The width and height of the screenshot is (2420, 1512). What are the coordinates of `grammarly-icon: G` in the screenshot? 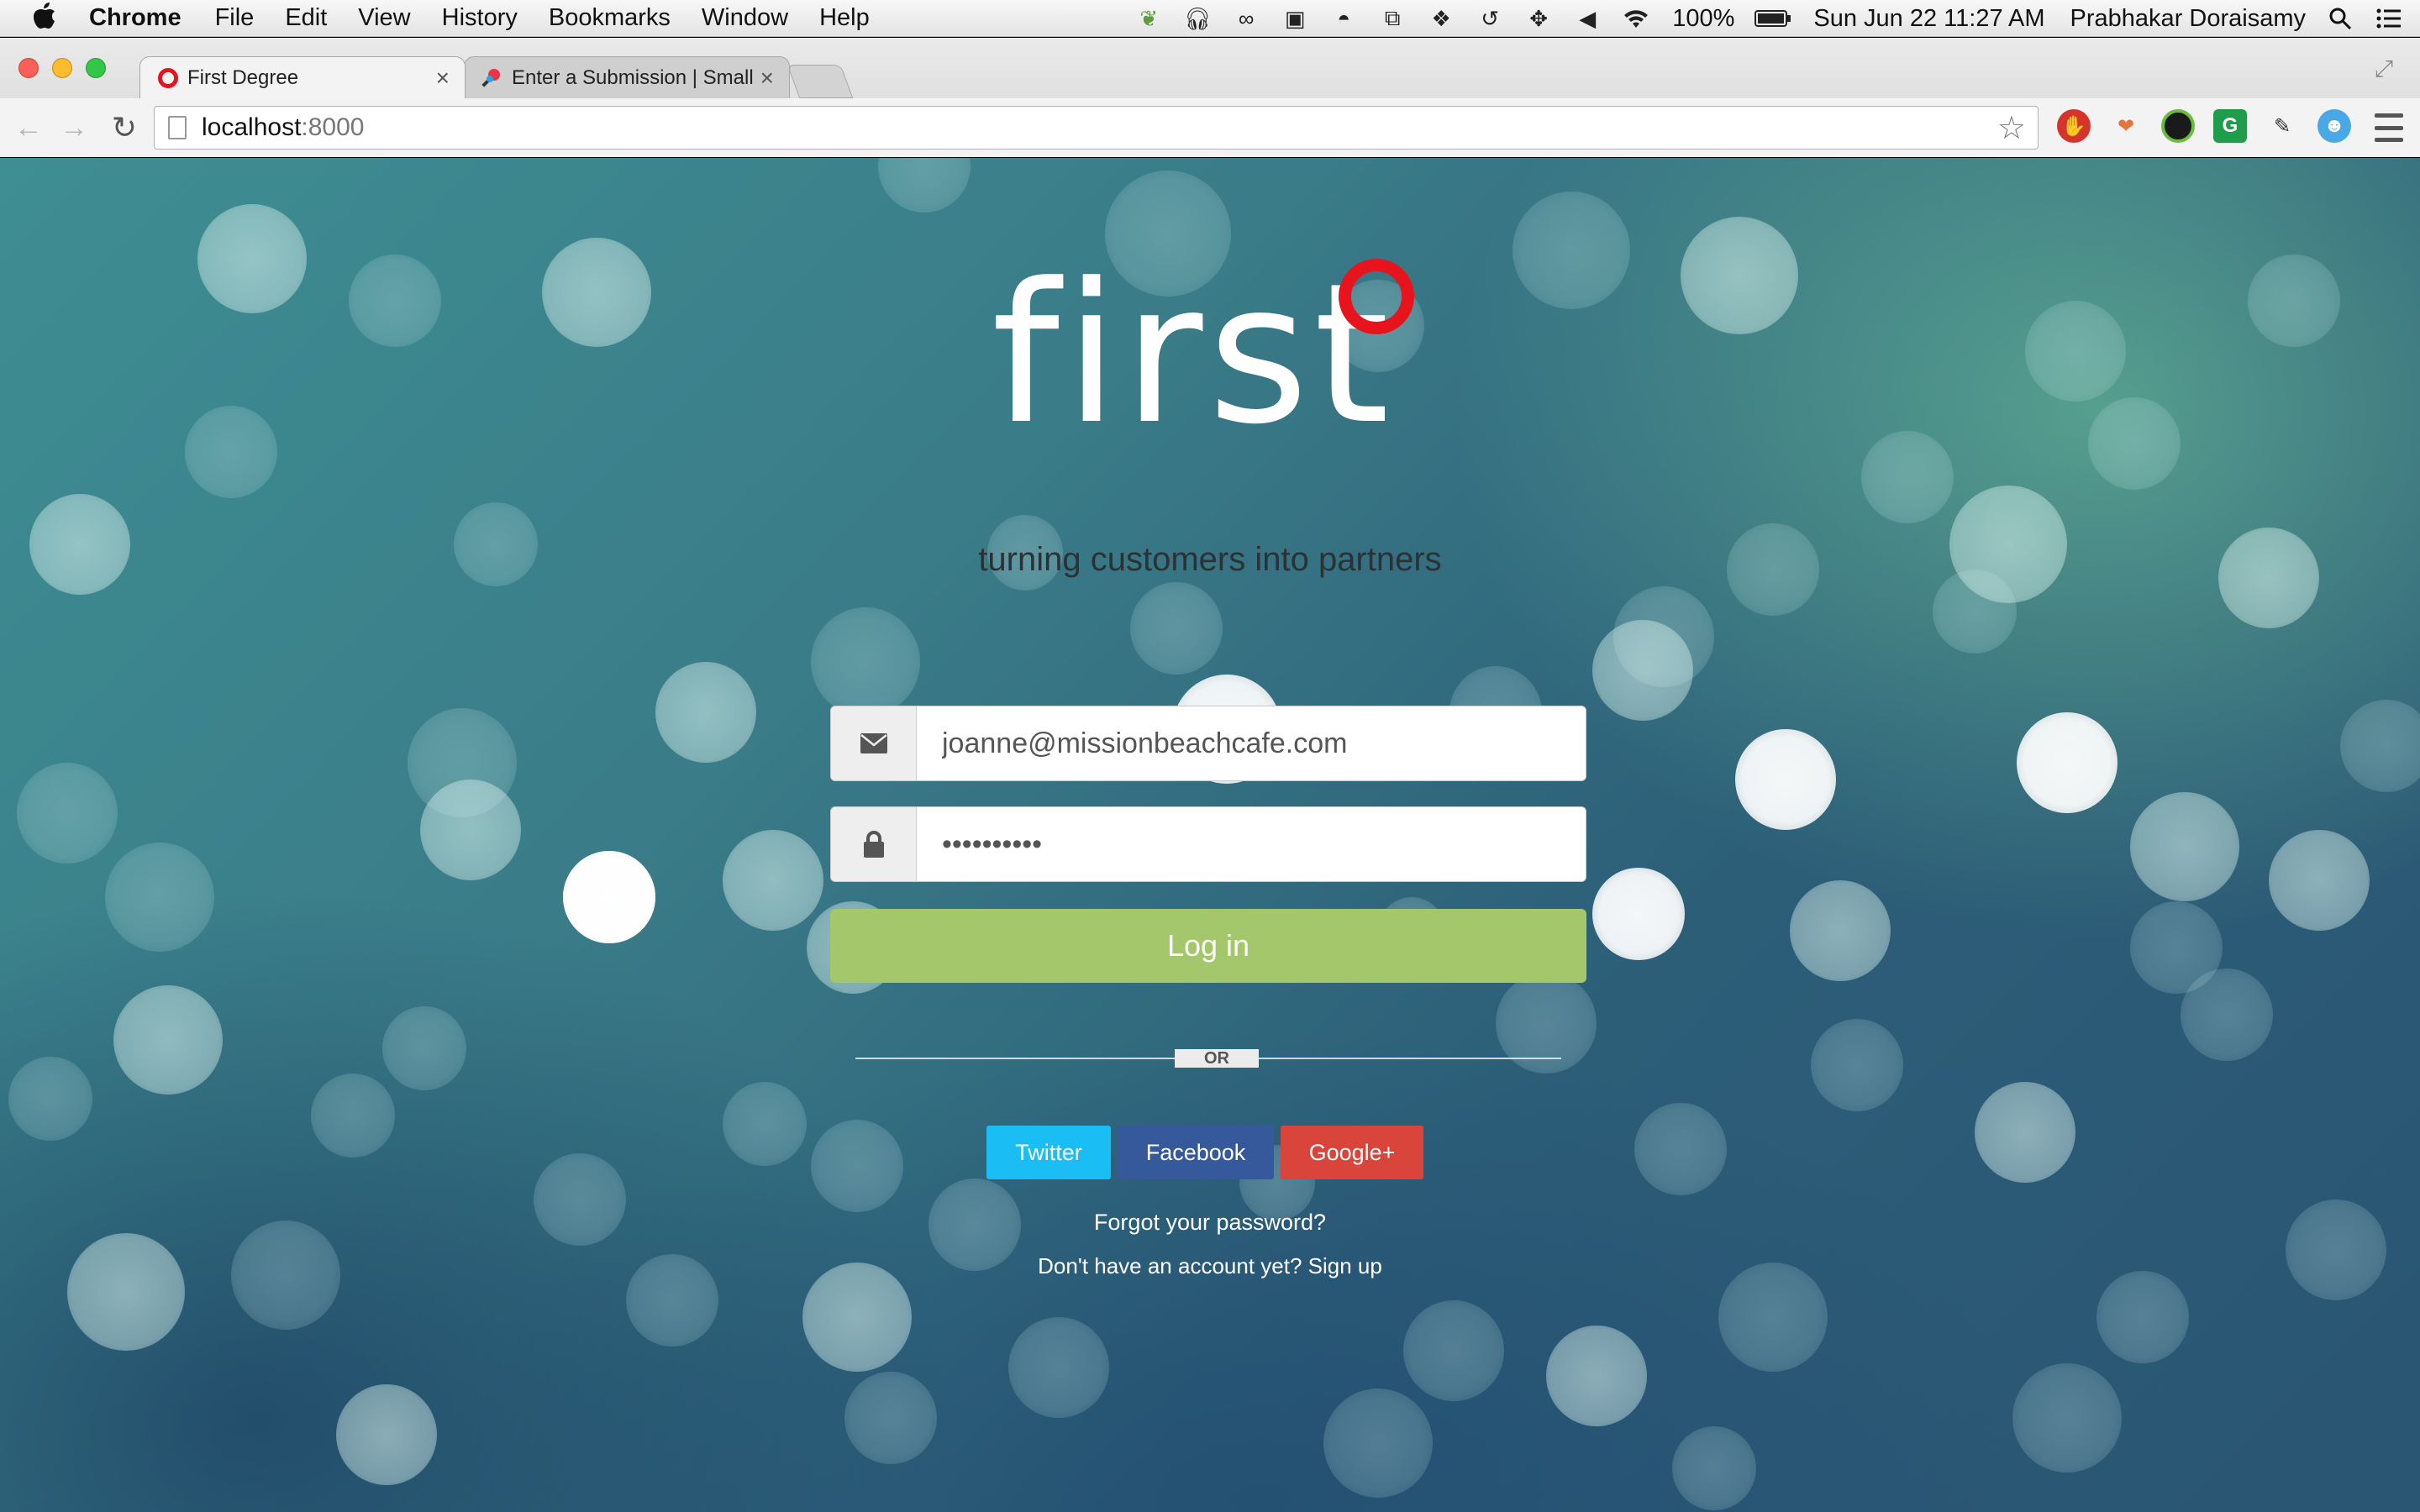 It's located at (2230, 126).